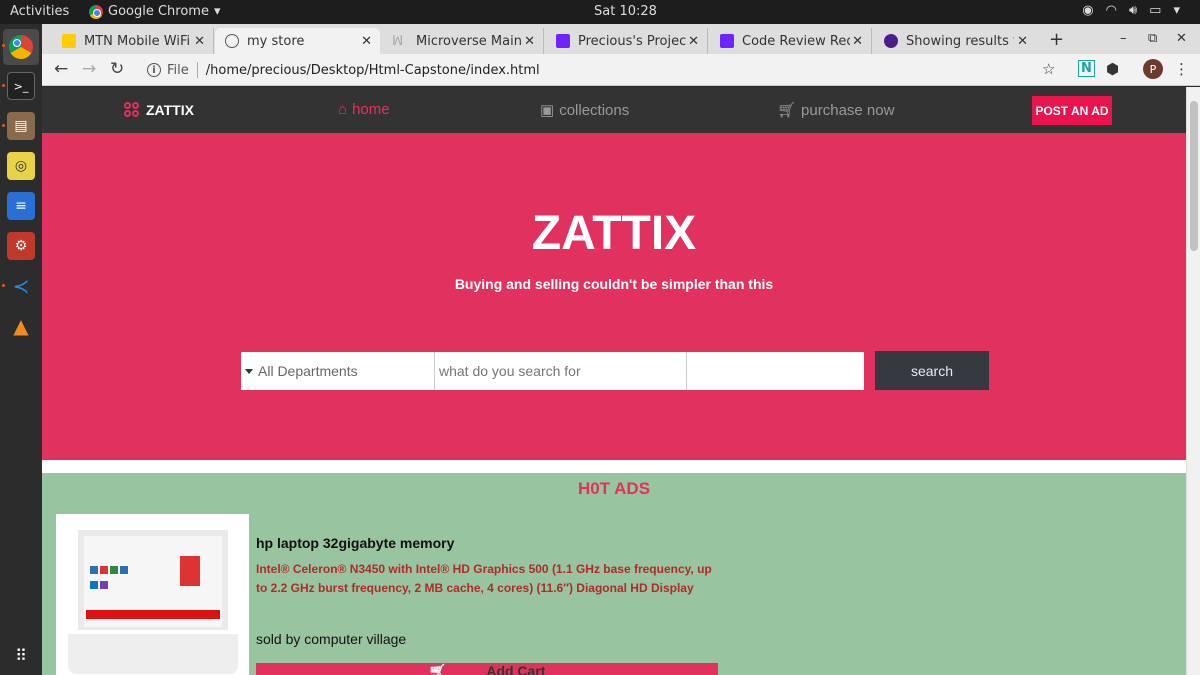 Image resolution: width=1200 pixels, height=675 pixels. What do you see at coordinates (1087, 10) in the screenshot?
I see `steam-icon: ◉` at bounding box center [1087, 10].